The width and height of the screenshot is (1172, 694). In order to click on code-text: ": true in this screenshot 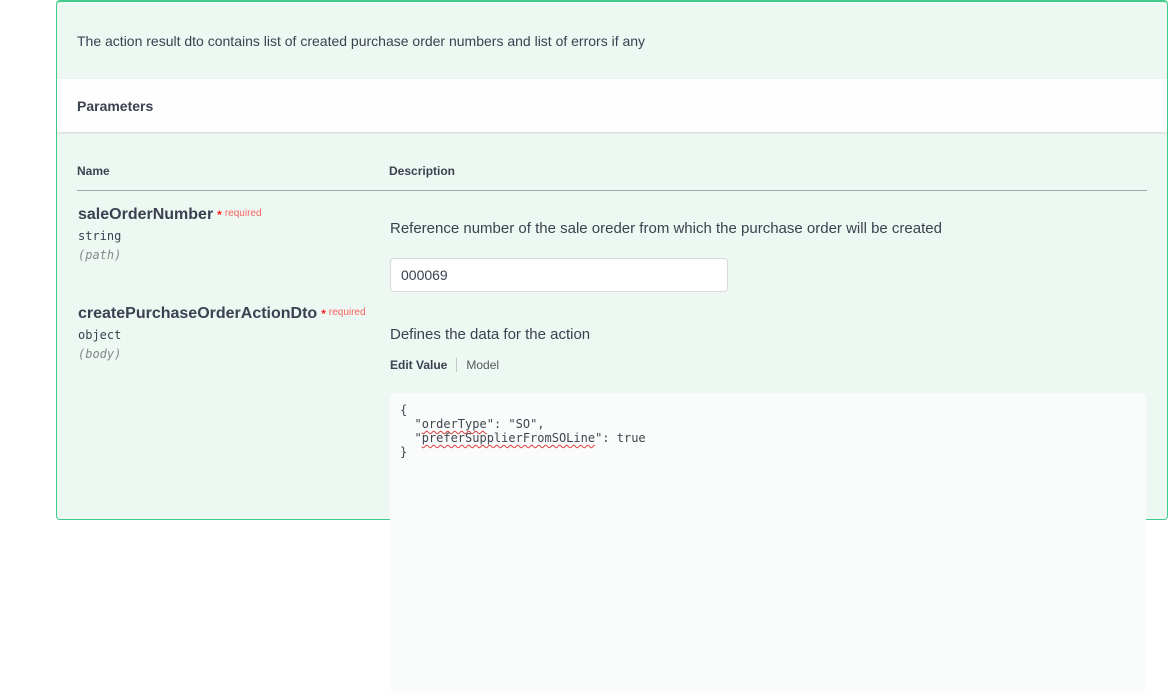, I will do `click(620, 438)`.